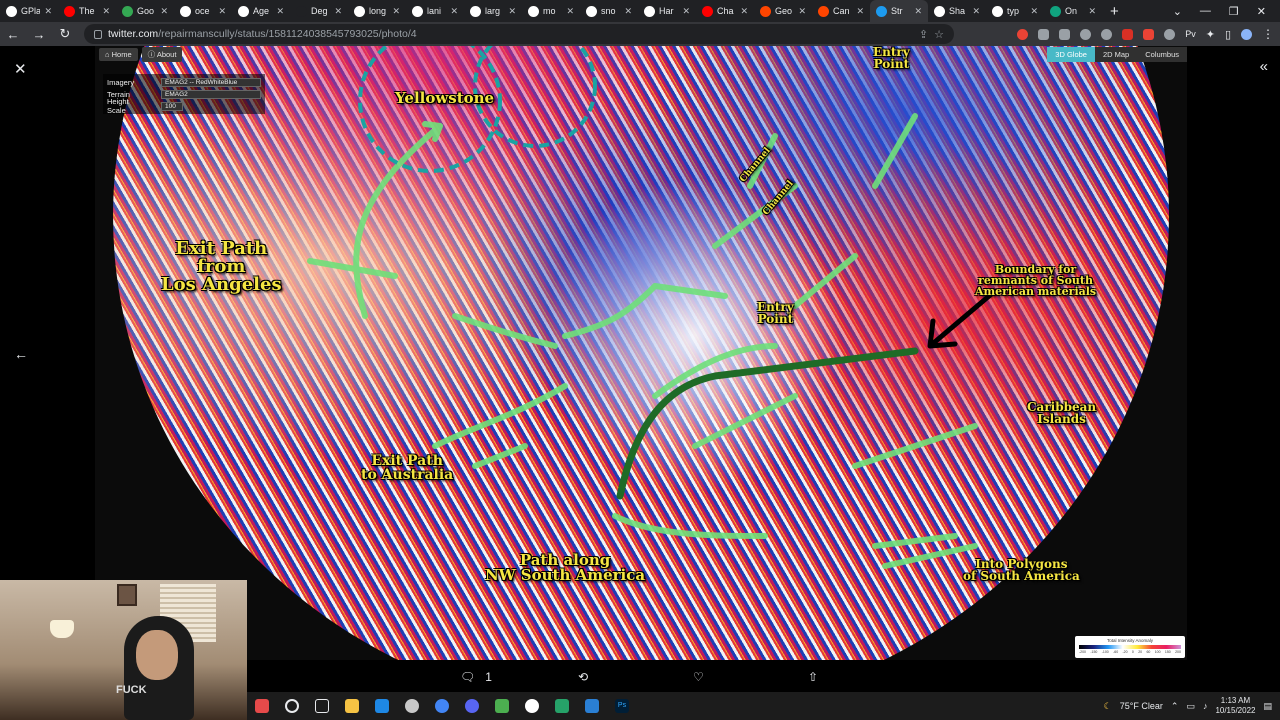 The width and height of the screenshot is (1280, 720). What do you see at coordinates (211, 94) in the screenshot?
I see `terrain-select: EMAG2` at bounding box center [211, 94].